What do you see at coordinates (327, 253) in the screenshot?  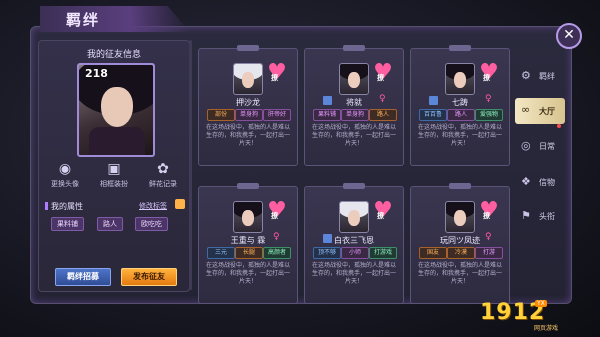 I see `tag: 顶不够` at bounding box center [327, 253].